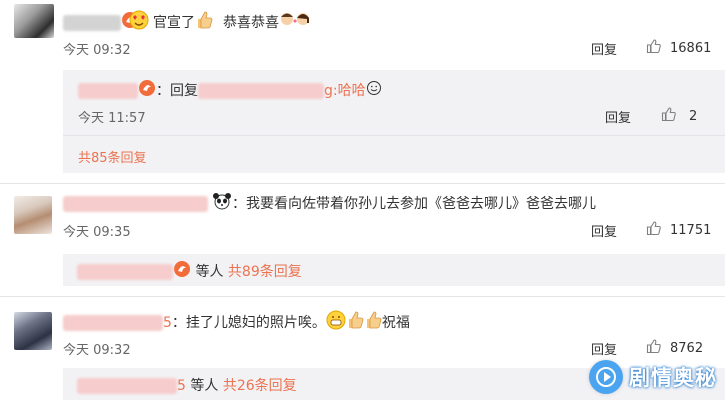 The image size is (725, 400). Describe the element at coordinates (329, 204) in the screenshot. I see `comment-text: ：我要看向佐带着你孙儿去参加《爸爸去哪儿》爸爸去哪儿` at that location.